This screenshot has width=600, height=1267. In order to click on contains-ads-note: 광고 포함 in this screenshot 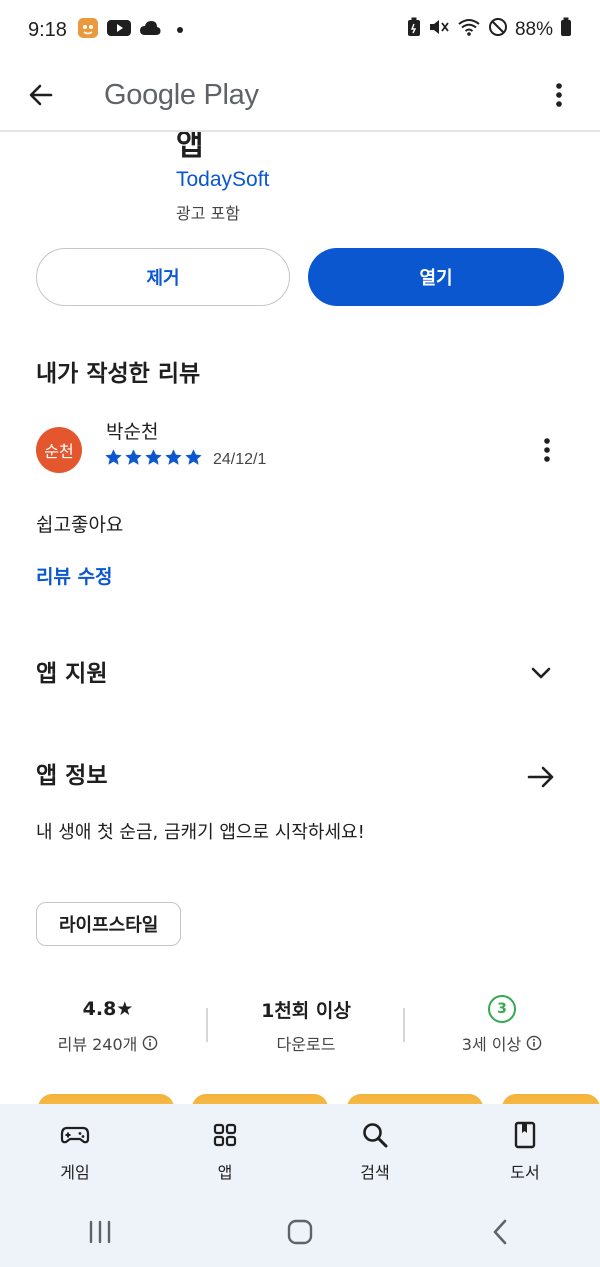, I will do `click(208, 213)`.